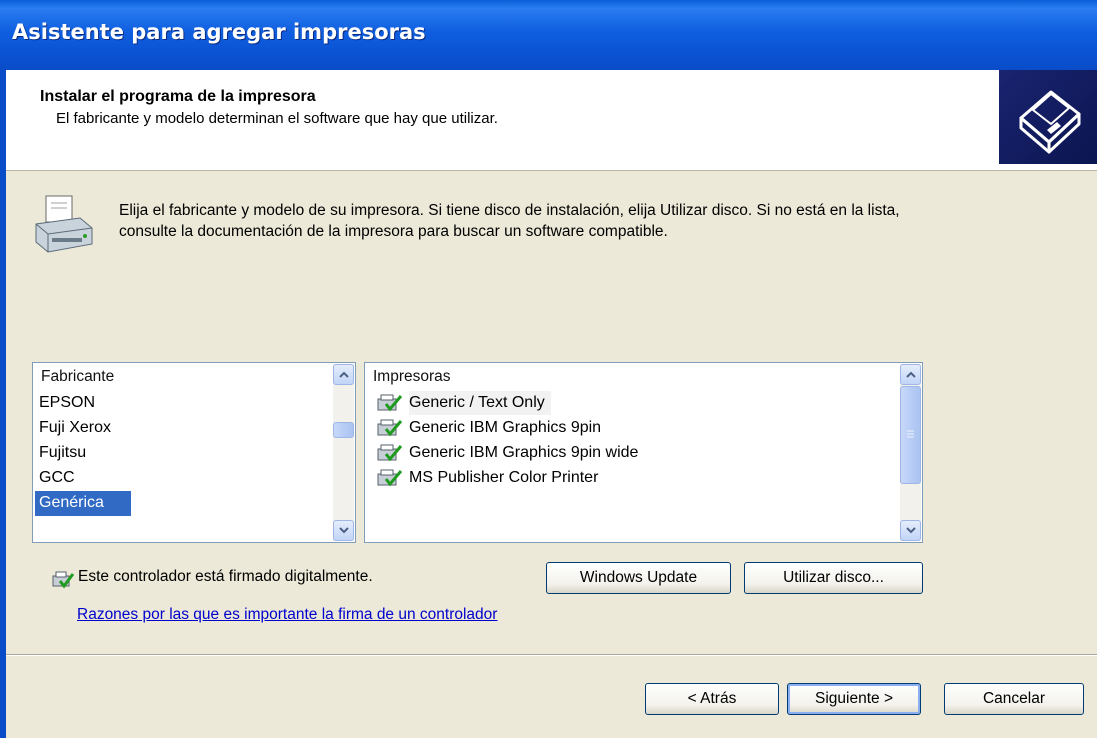  Describe the element at coordinates (412, 376) in the screenshot. I see `printer-list-header: Impresoras` at that location.